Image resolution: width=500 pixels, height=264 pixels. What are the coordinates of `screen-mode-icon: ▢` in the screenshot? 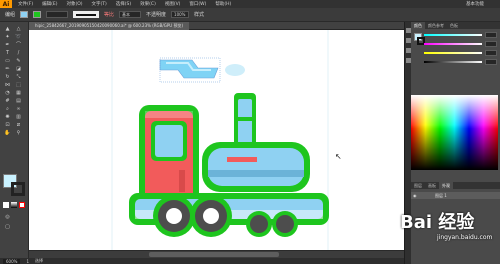 It's located at (7, 227).